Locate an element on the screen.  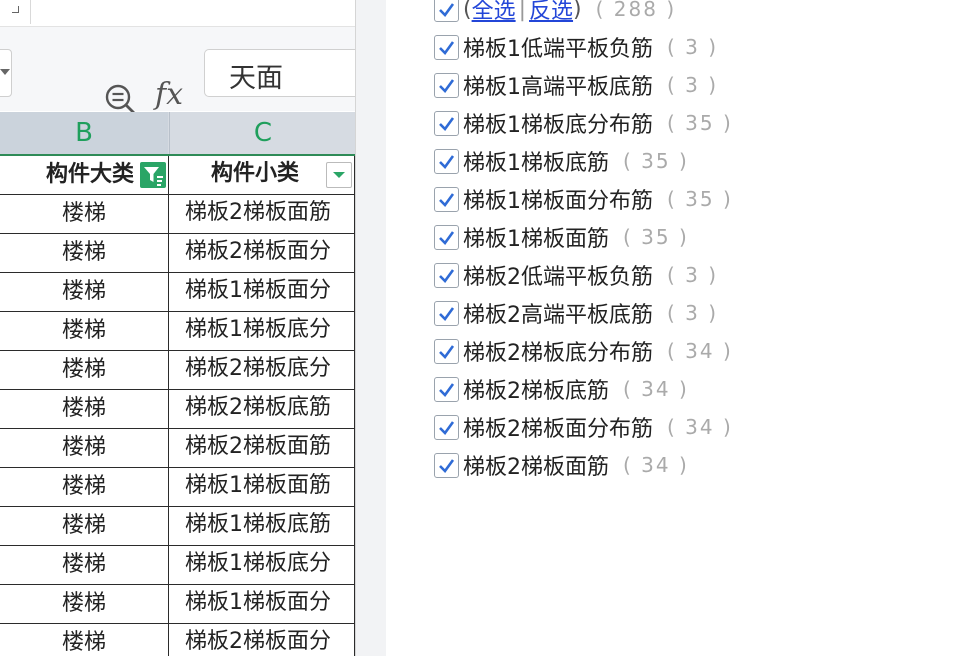
cell-subcategory: 梯板1梯板面筋 is located at coordinates (262, 487).